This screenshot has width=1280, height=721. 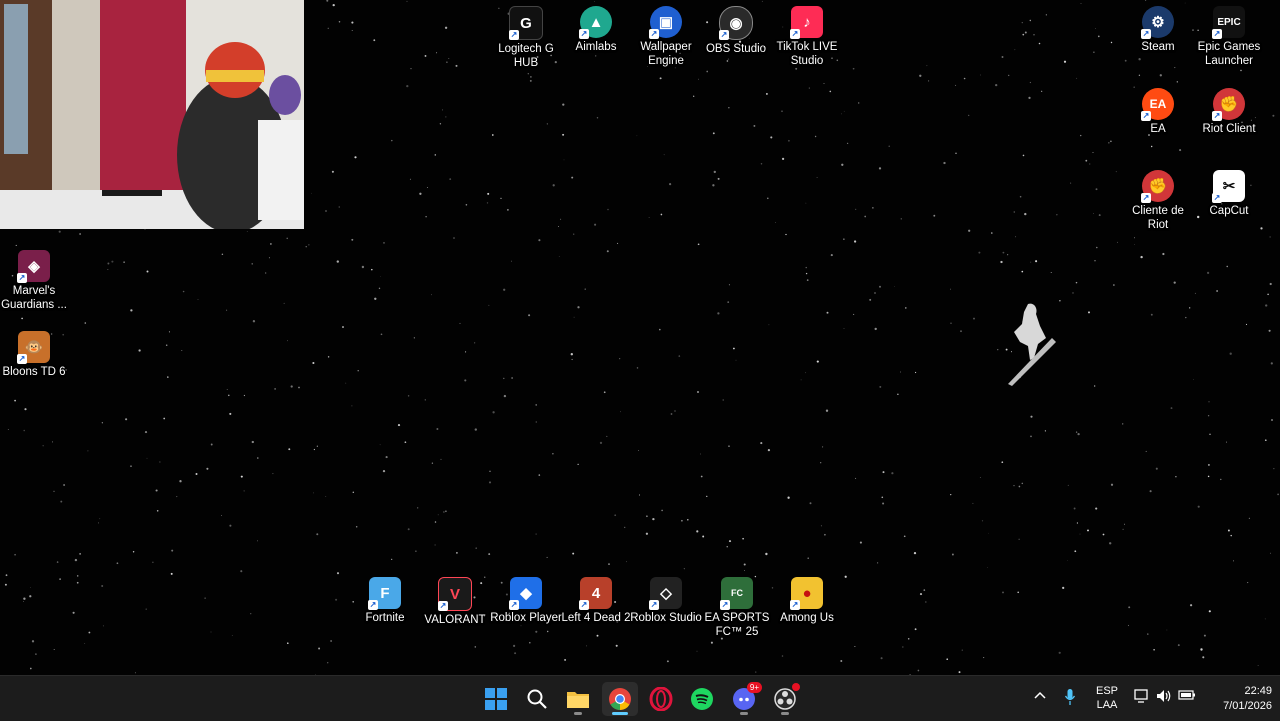 What do you see at coordinates (807, 37) in the screenshot?
I see `desktop-icon-tiktok-live-studio: ♪ ↗ TikTok LIVE Studio` at bounding box center [807, 37].